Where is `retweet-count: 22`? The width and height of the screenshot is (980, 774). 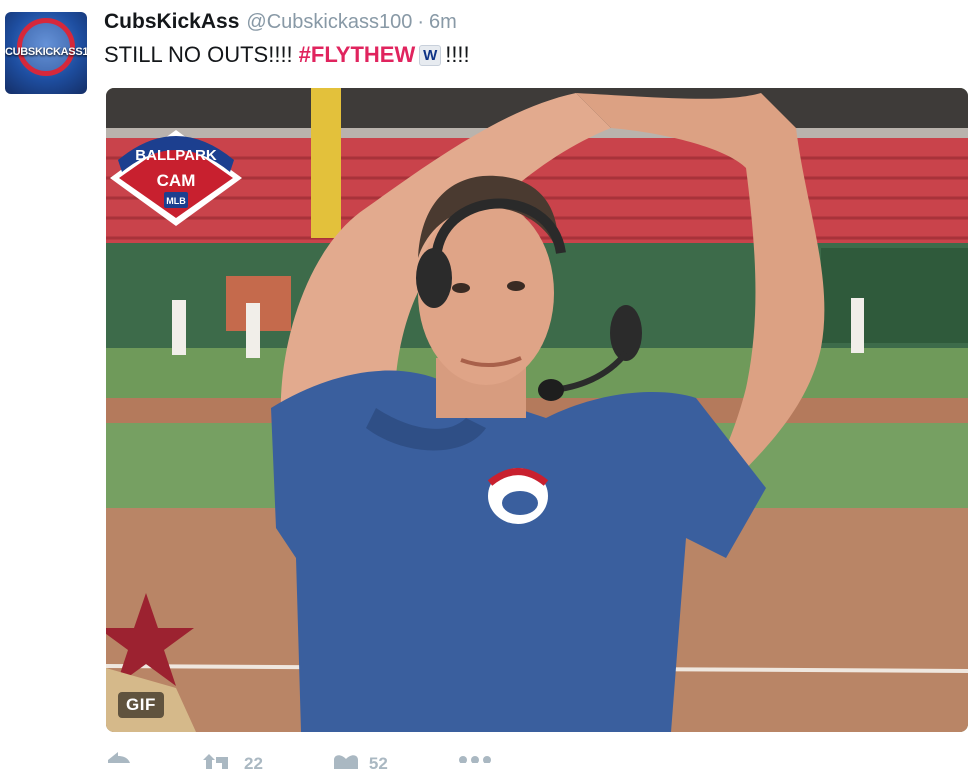 retweet-count: 22 is located at coordinates (253, 763).